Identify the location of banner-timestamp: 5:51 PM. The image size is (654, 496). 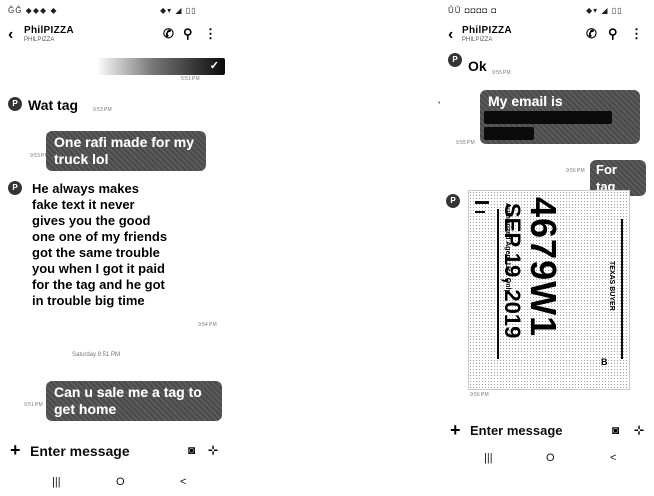
(190, 79).